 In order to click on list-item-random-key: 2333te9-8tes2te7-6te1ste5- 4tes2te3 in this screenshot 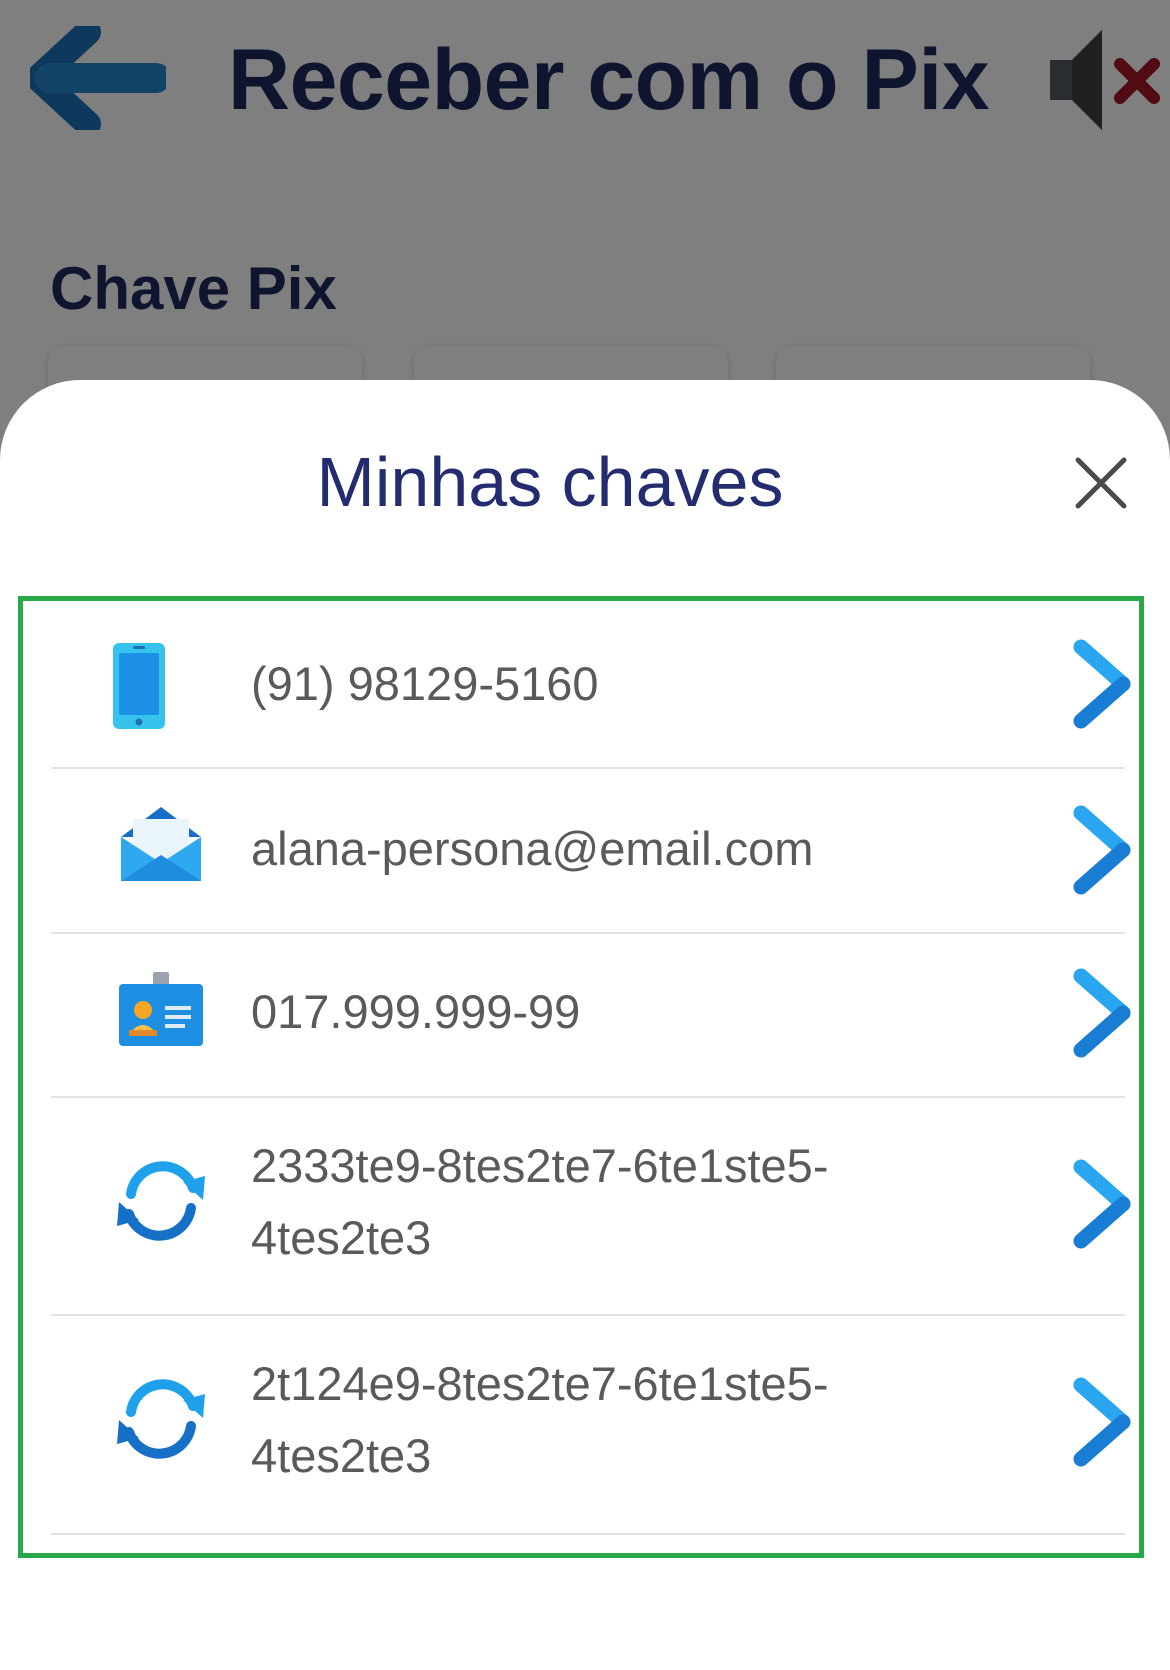, I will do `click(591, 1206)`.